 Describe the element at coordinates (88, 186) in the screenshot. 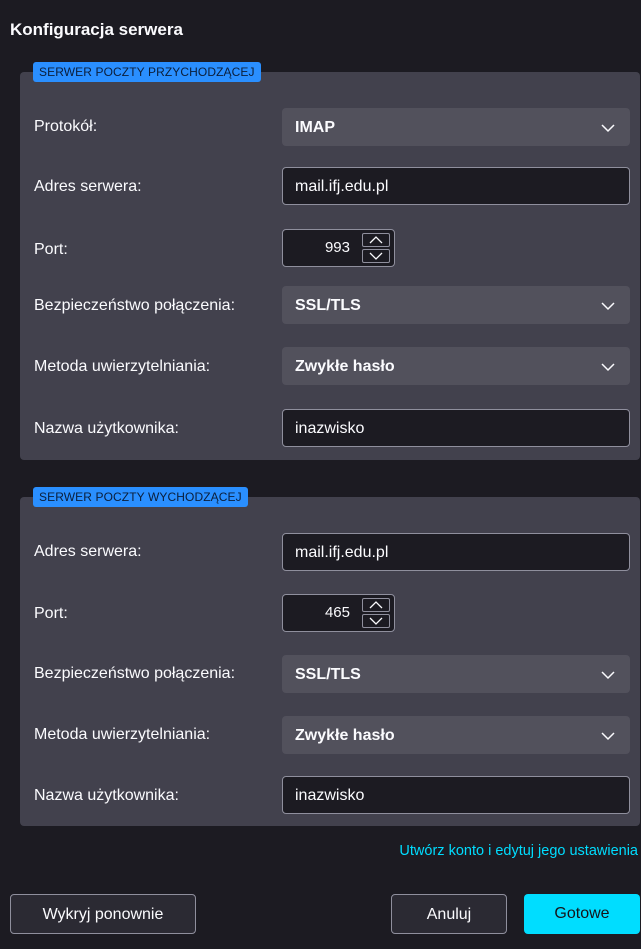

I see `incoming-server-label: Adres serwera:` at that location.